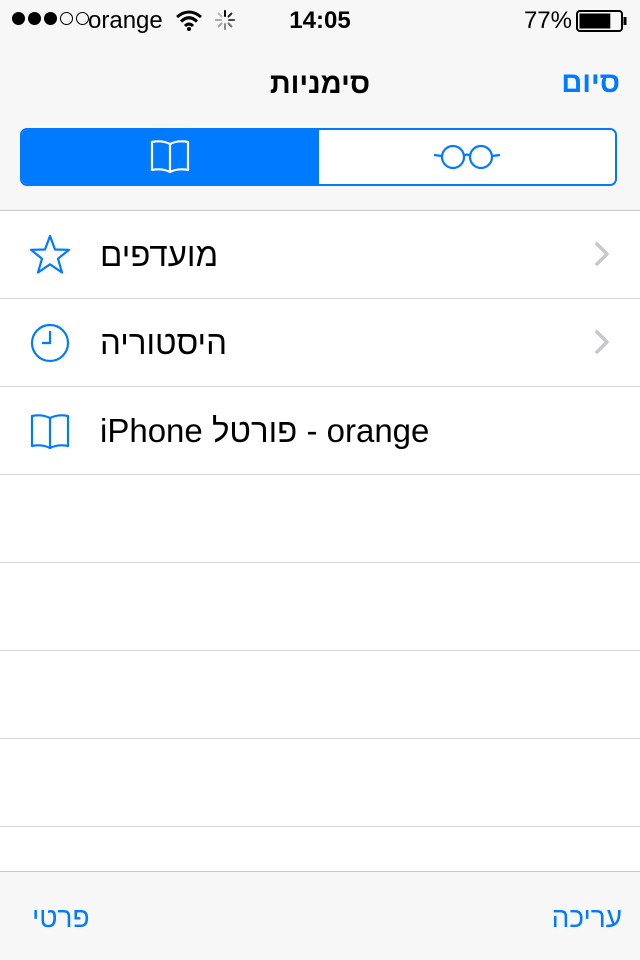 The image size is (640, 960). Describe the element at coordinates (547, 20) in the screenshot. I see `battery-percent: 77%` at that location.